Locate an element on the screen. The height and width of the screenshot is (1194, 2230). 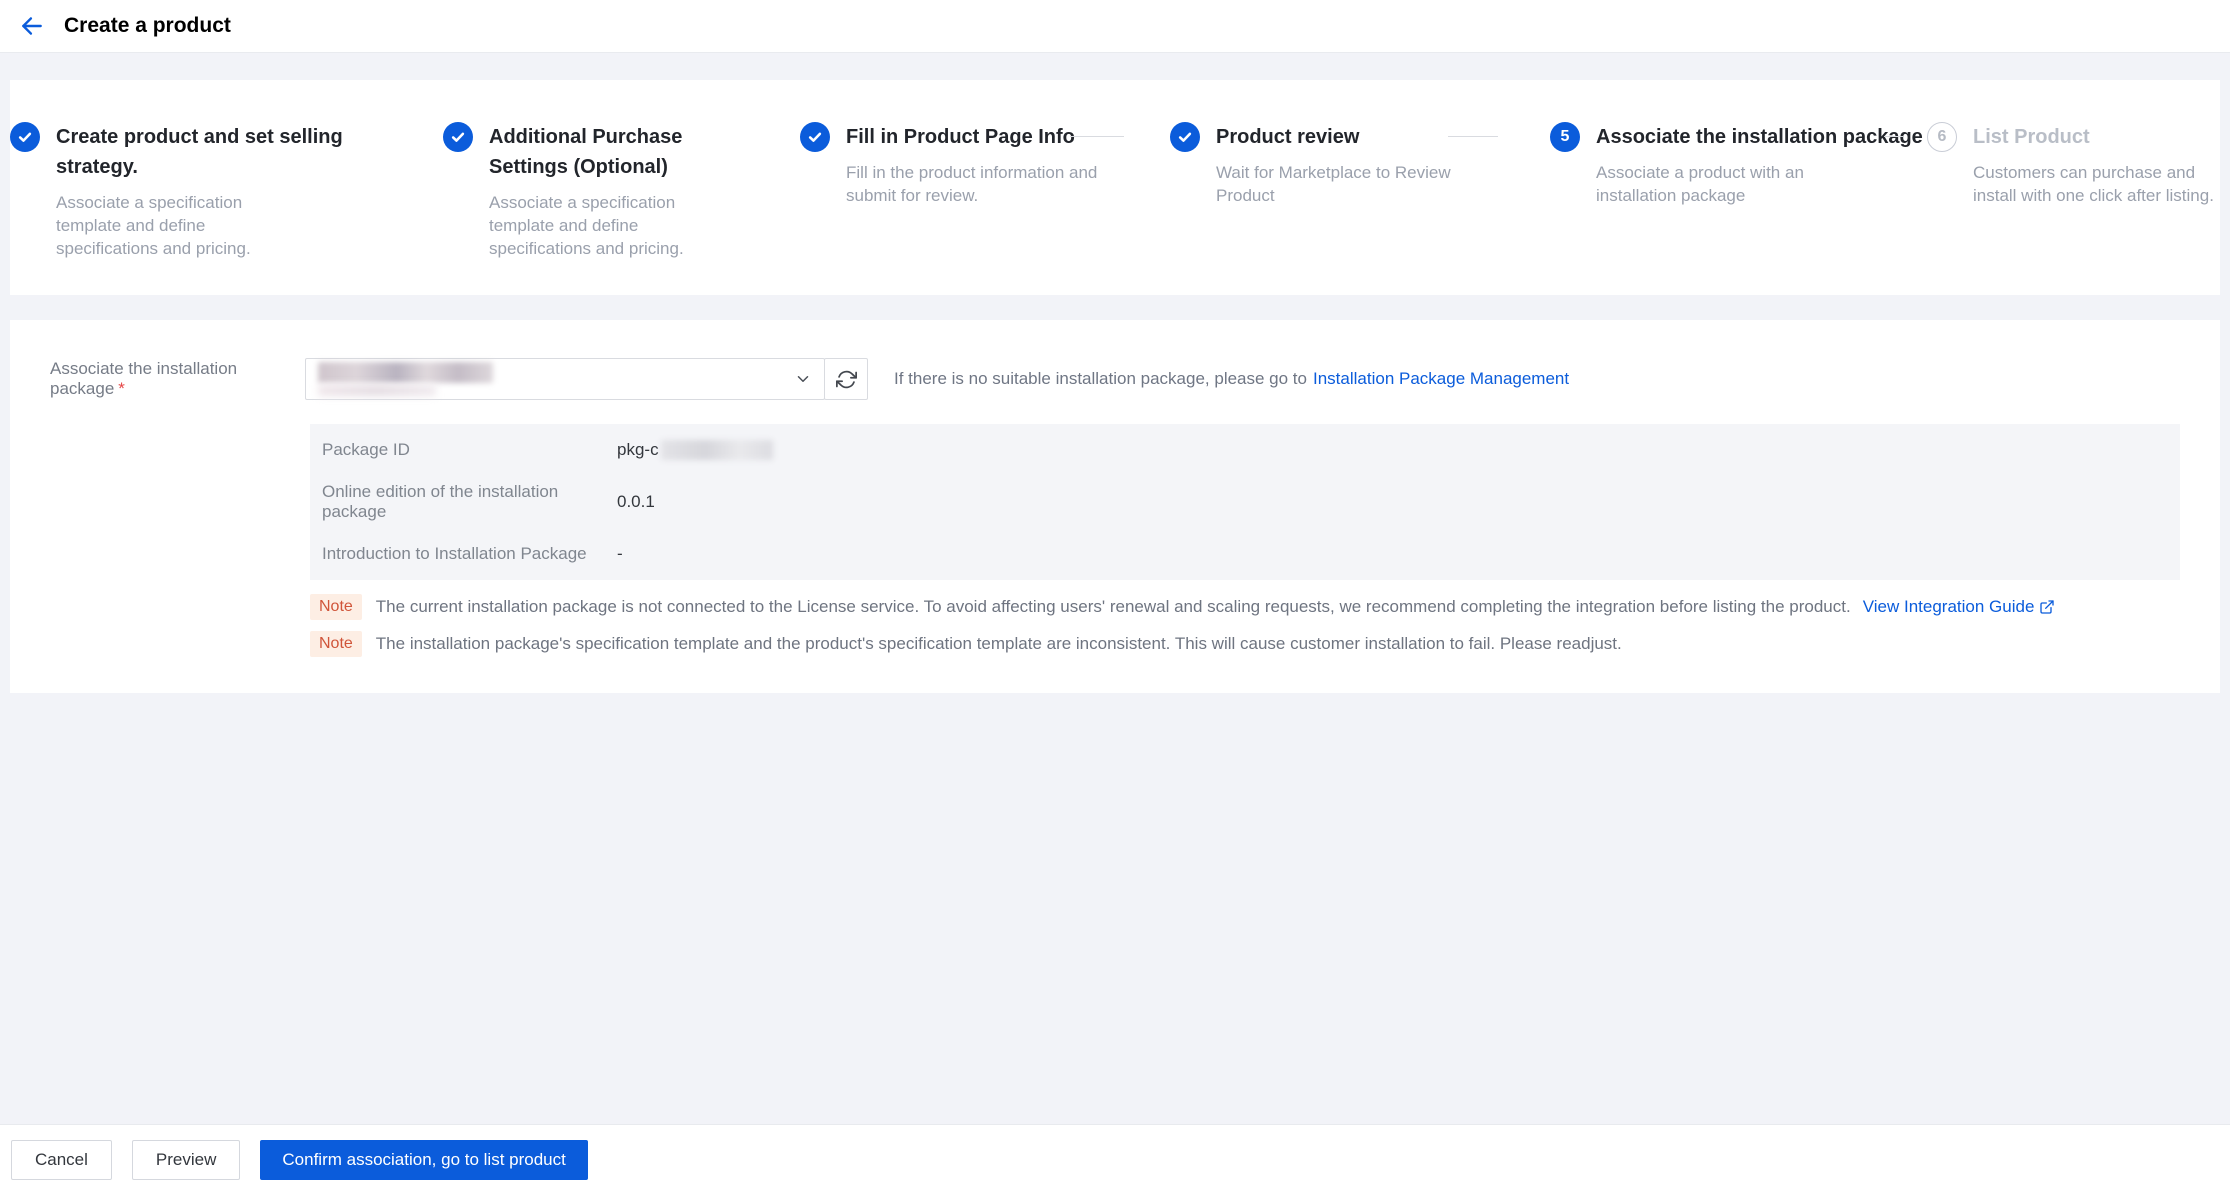
step-3-indicator is located at coordinates (815, 137).